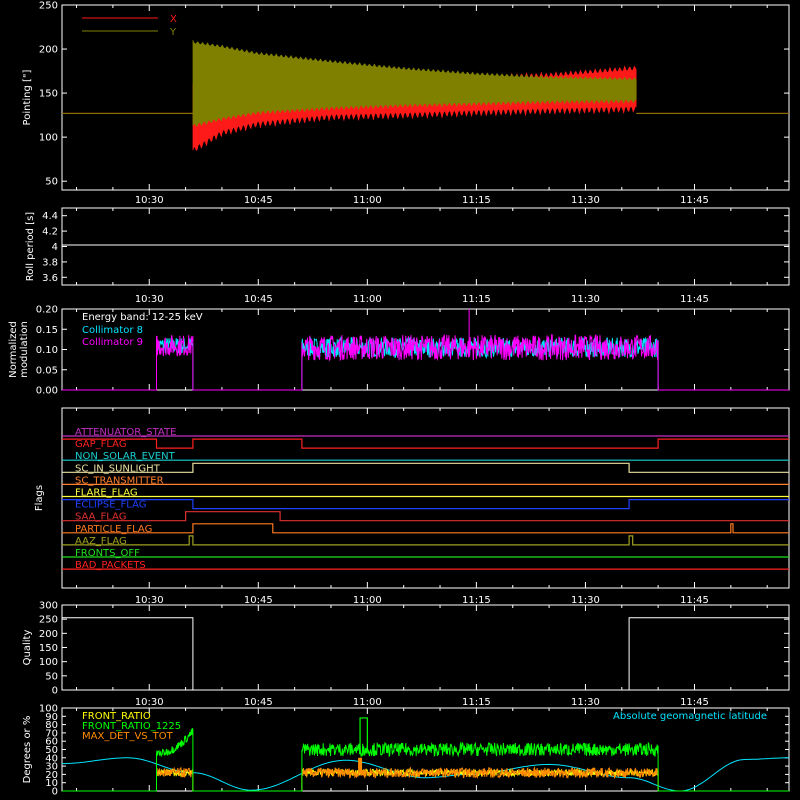 This screenshot has width=800, height=800. I want to click on pointing-ytick-label: 150, so click(48, 94).